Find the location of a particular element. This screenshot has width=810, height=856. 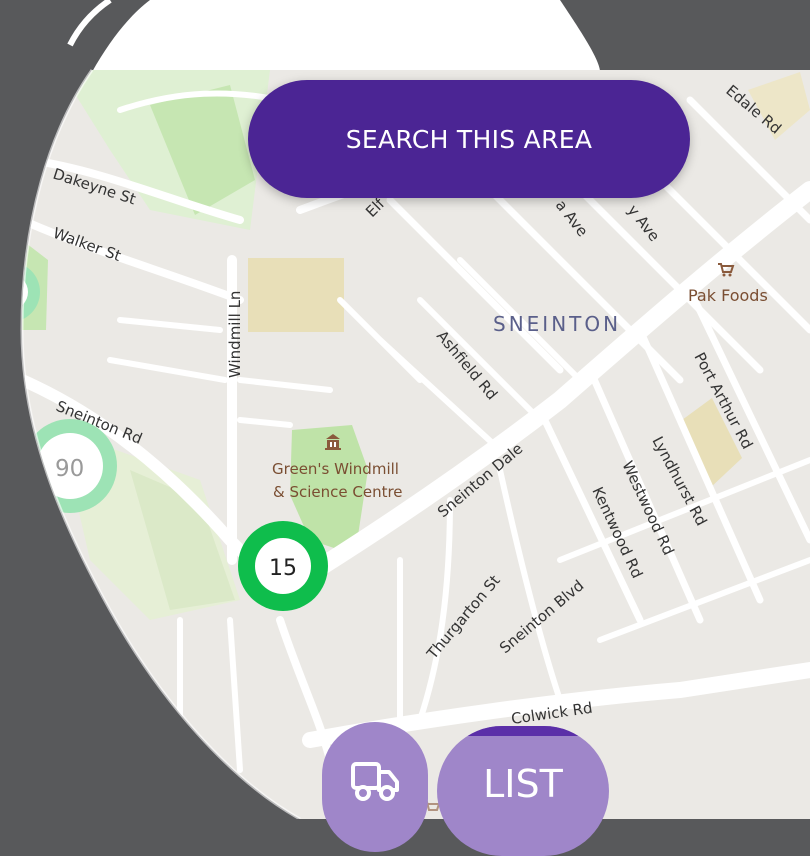

marker-90-count: 90 is located at coordinates (69, 469).